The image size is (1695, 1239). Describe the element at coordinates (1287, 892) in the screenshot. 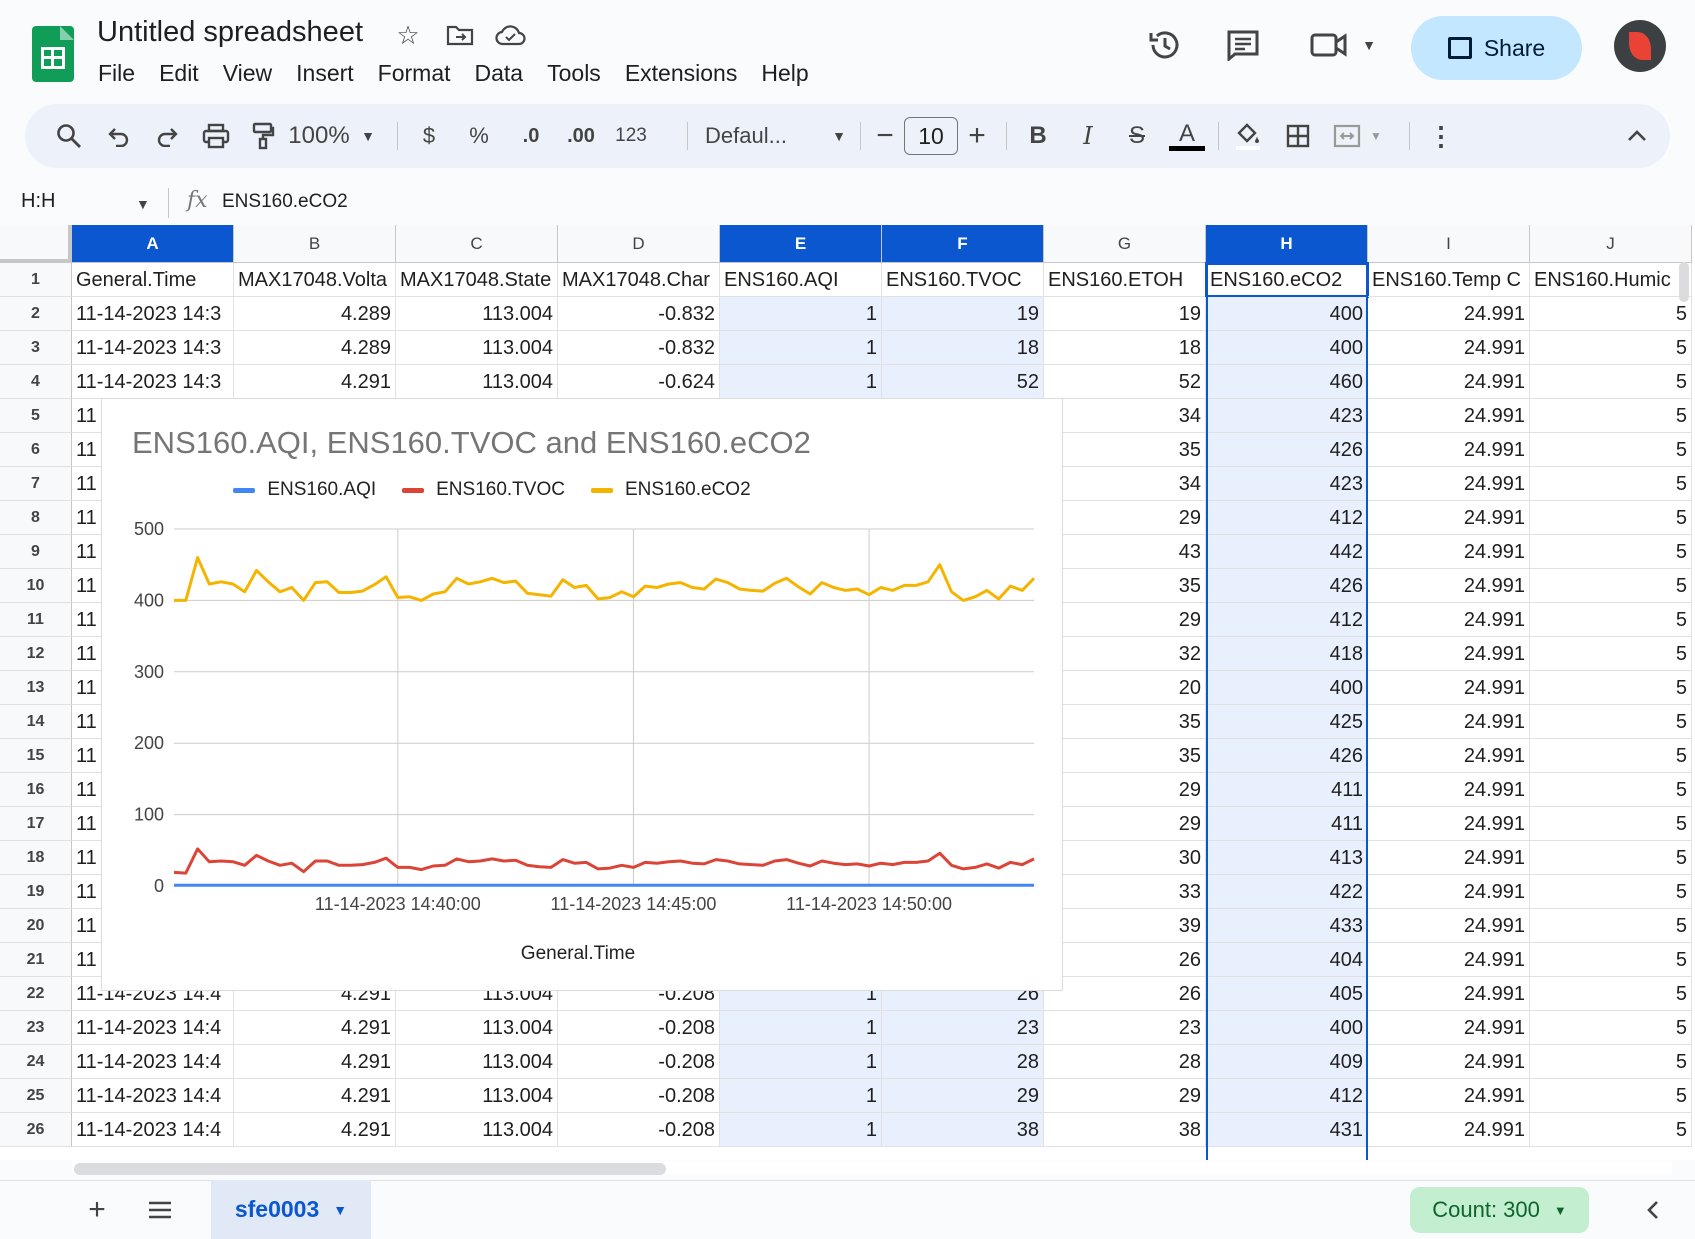

I see `cell-h19: 422` at that location.